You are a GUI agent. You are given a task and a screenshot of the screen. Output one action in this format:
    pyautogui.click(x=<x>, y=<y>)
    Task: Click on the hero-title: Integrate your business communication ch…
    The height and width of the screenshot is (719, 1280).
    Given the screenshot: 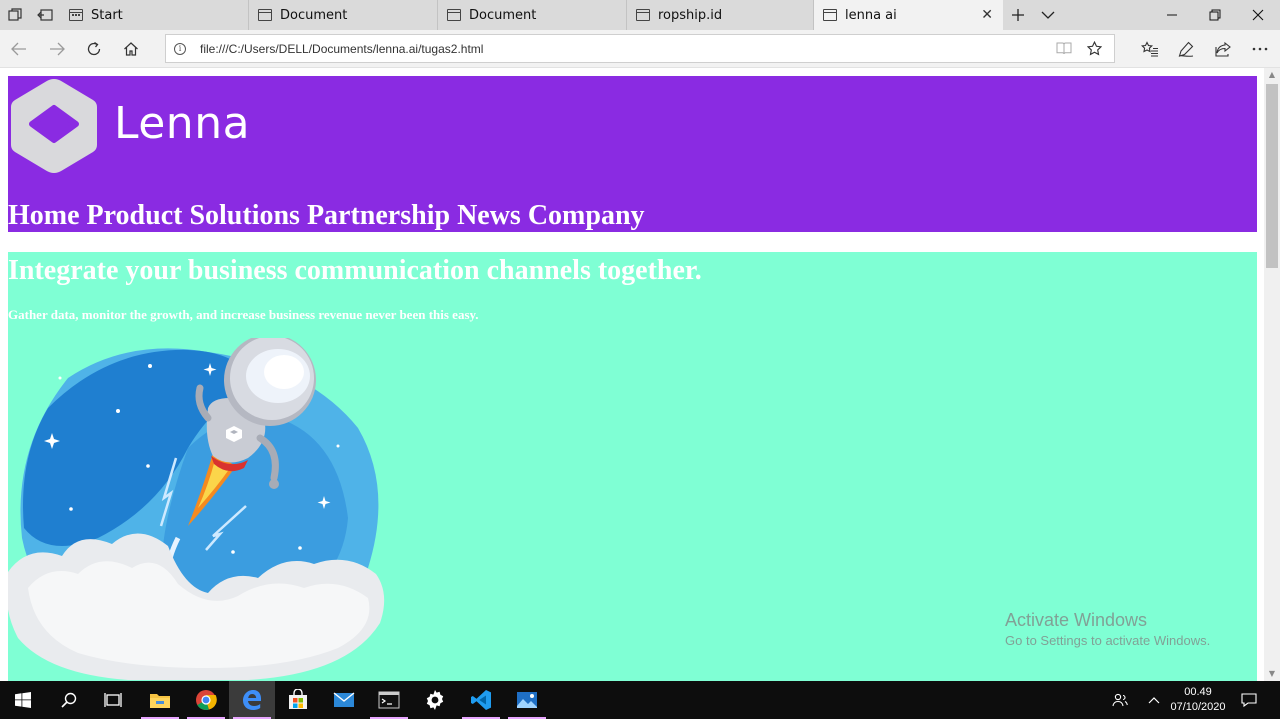 What is the action you would take?
    pyautogui.click(x=355, y=270)
    